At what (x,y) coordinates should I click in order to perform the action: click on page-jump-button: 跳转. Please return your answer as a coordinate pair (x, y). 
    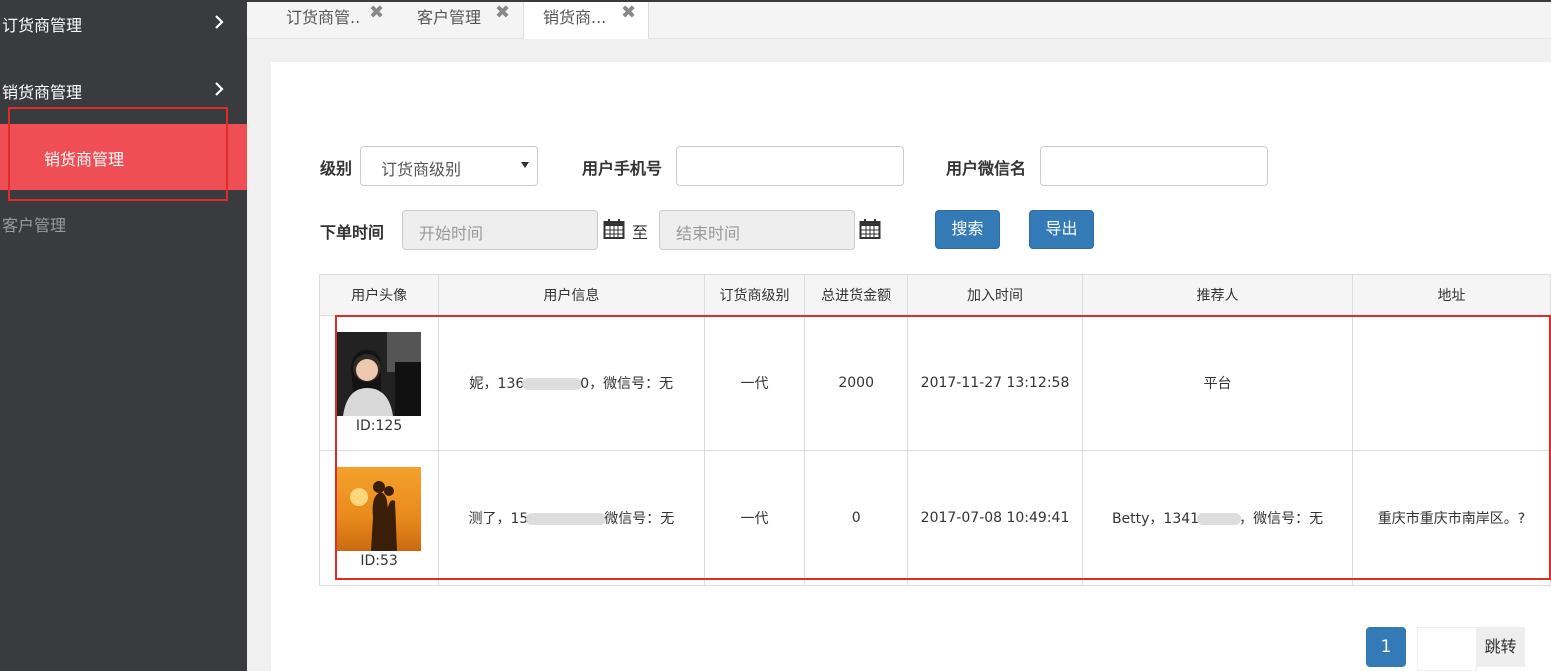
    Looking at the image, I should click on (1500, 647).